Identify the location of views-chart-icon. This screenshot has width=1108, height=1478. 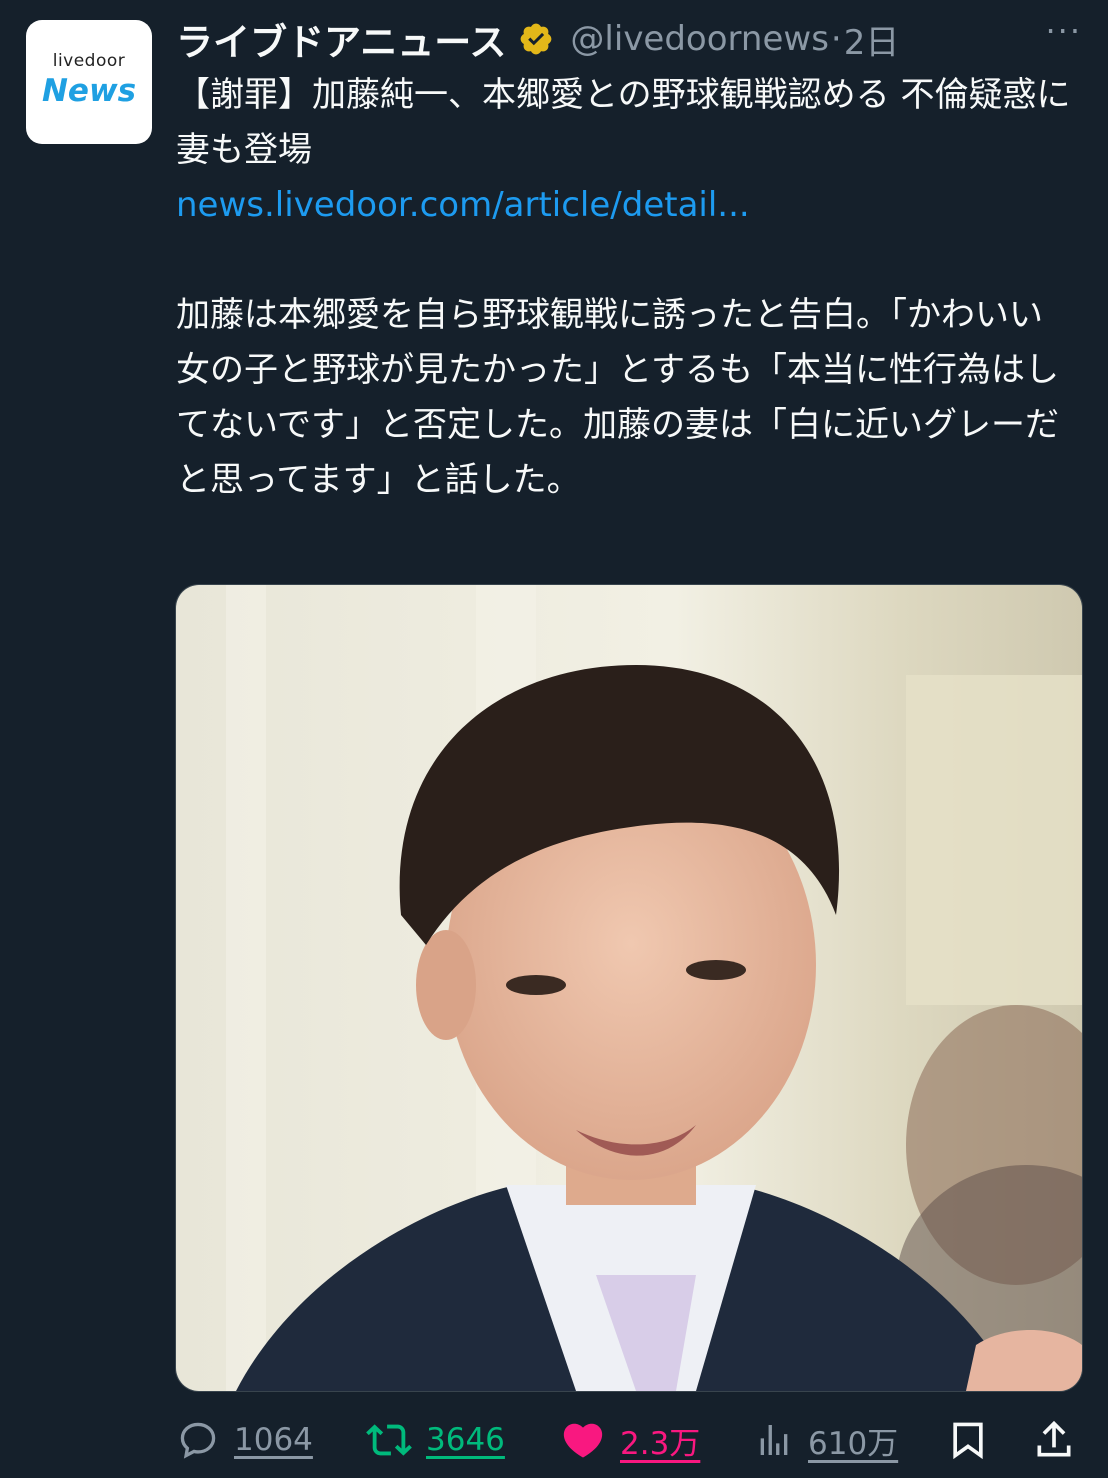
(774, 1440).